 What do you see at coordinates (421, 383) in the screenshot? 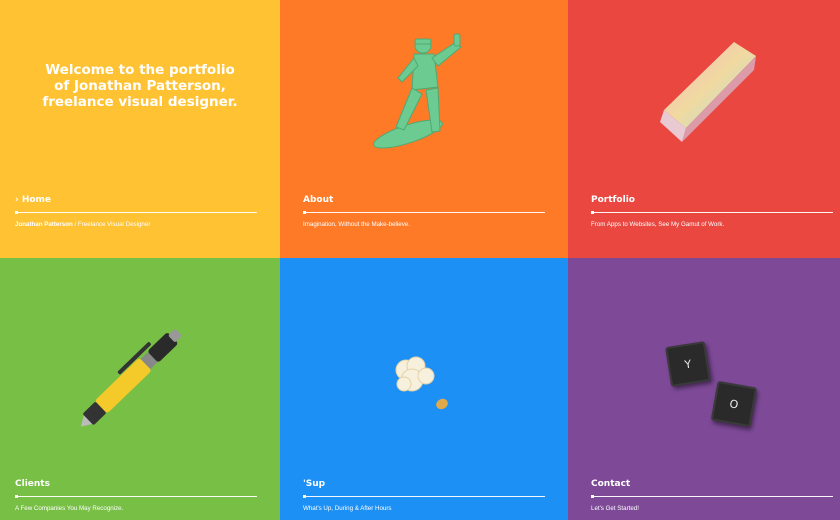
I see `popcorn-icon` at bounding box center [421, 383].